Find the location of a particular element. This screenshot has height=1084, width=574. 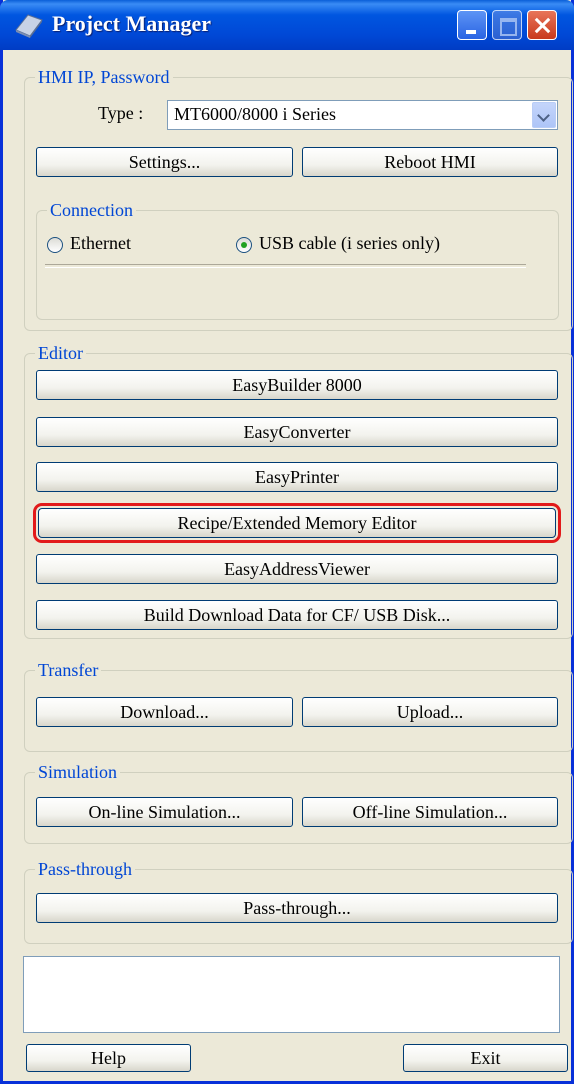

transfer-legend: Transfer is located at coordinates (68, 670).